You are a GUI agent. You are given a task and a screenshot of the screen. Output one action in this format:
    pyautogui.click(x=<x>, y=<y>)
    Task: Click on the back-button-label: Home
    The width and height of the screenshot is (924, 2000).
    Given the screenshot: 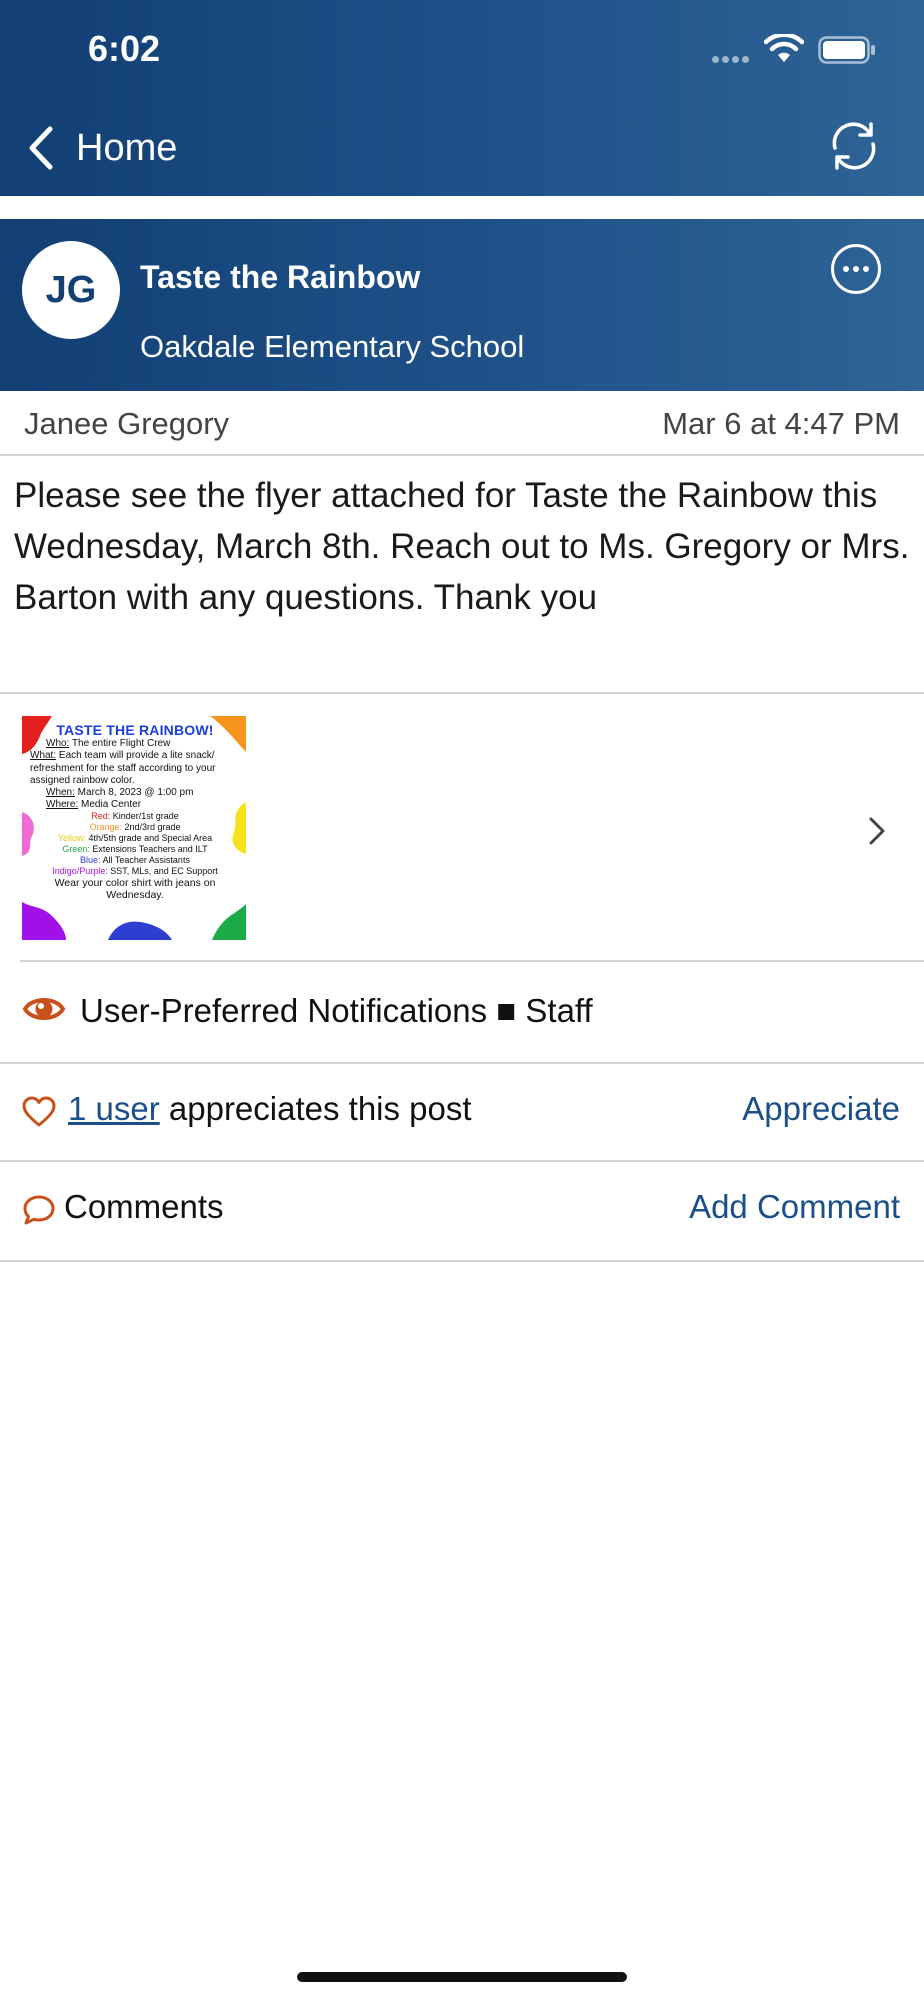 What is the action you would take?
    pyautogui.click(x=127, y=147)
    